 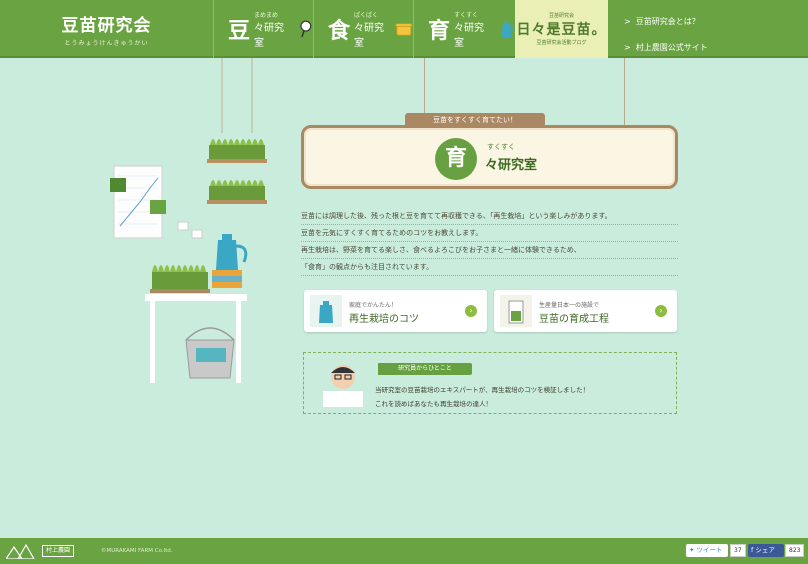 I want to click on facebook-share-button: f シェア, so click(x=766, y=550).